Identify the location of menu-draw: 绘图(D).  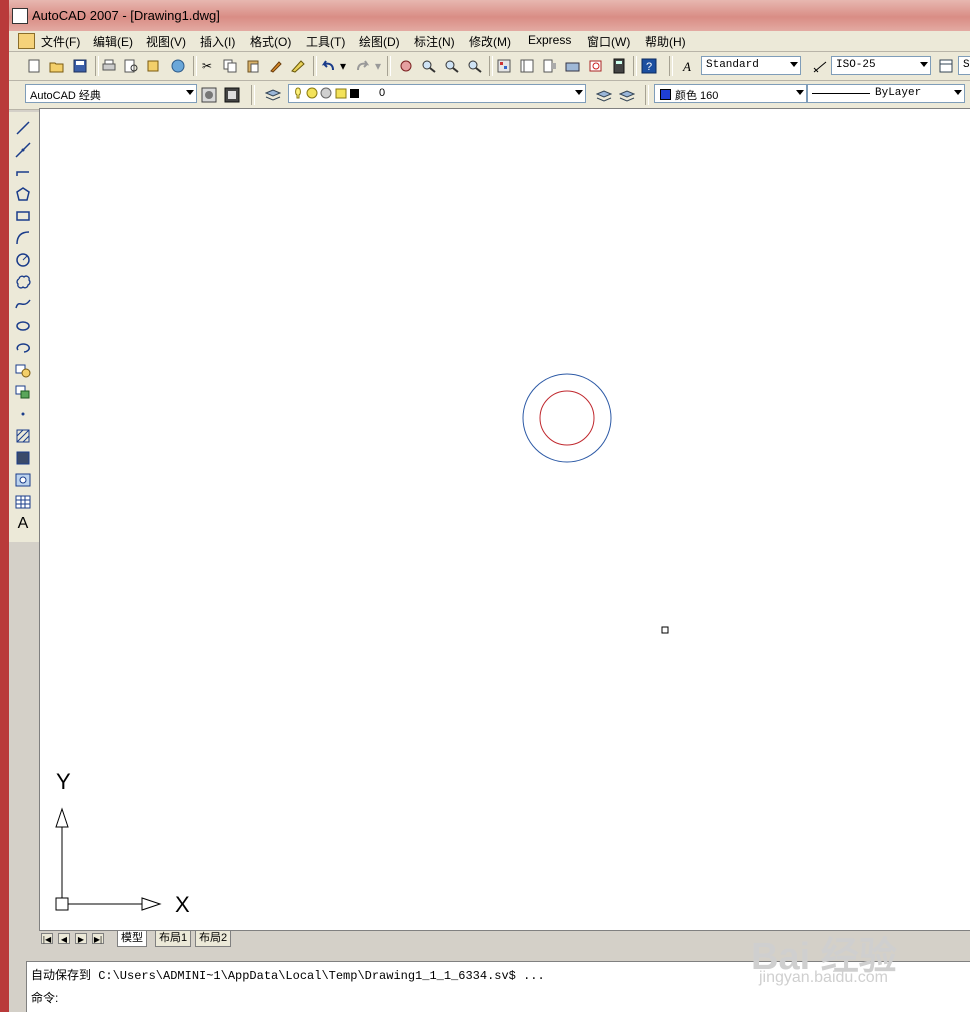
(379, 41).